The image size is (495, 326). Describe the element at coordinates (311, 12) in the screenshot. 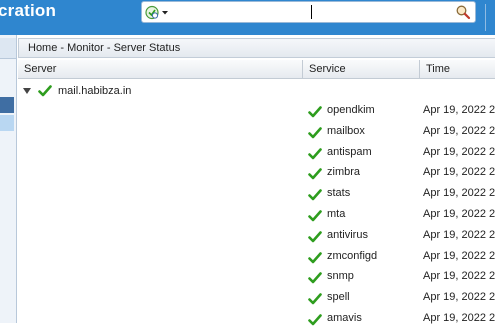

I see `search-input` at that location.